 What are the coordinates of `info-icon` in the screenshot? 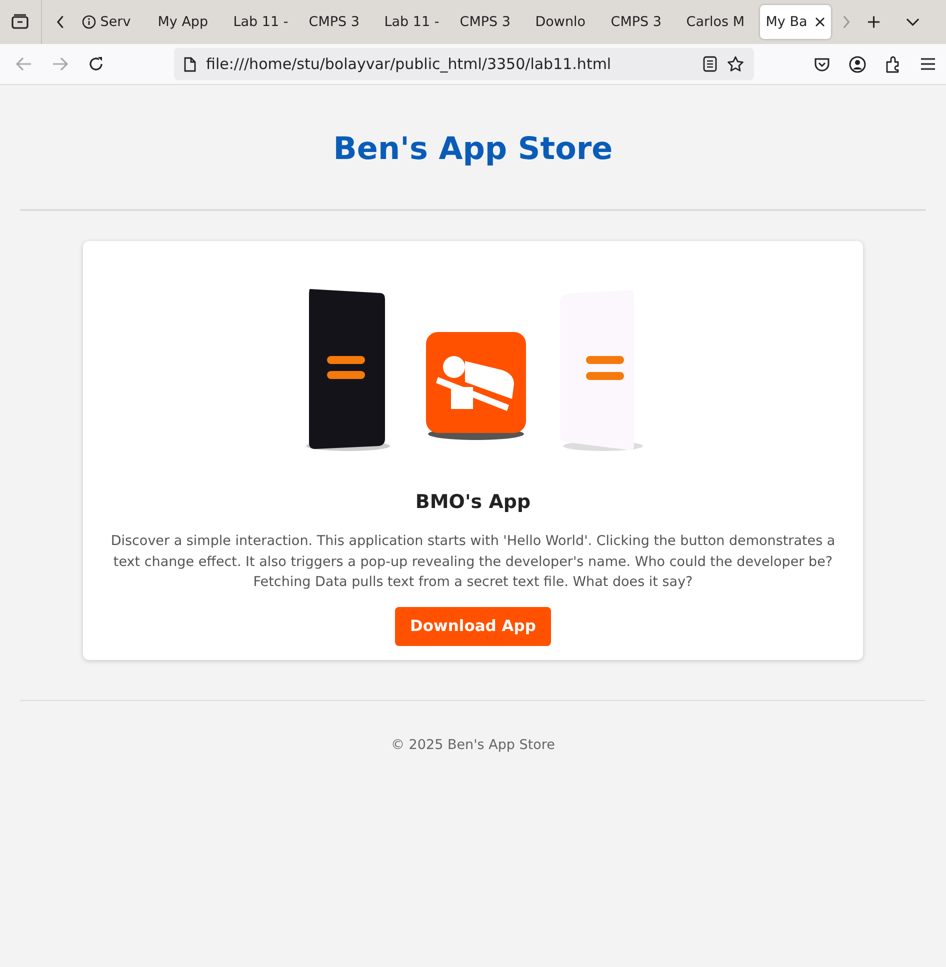 It's located at (89, 22).